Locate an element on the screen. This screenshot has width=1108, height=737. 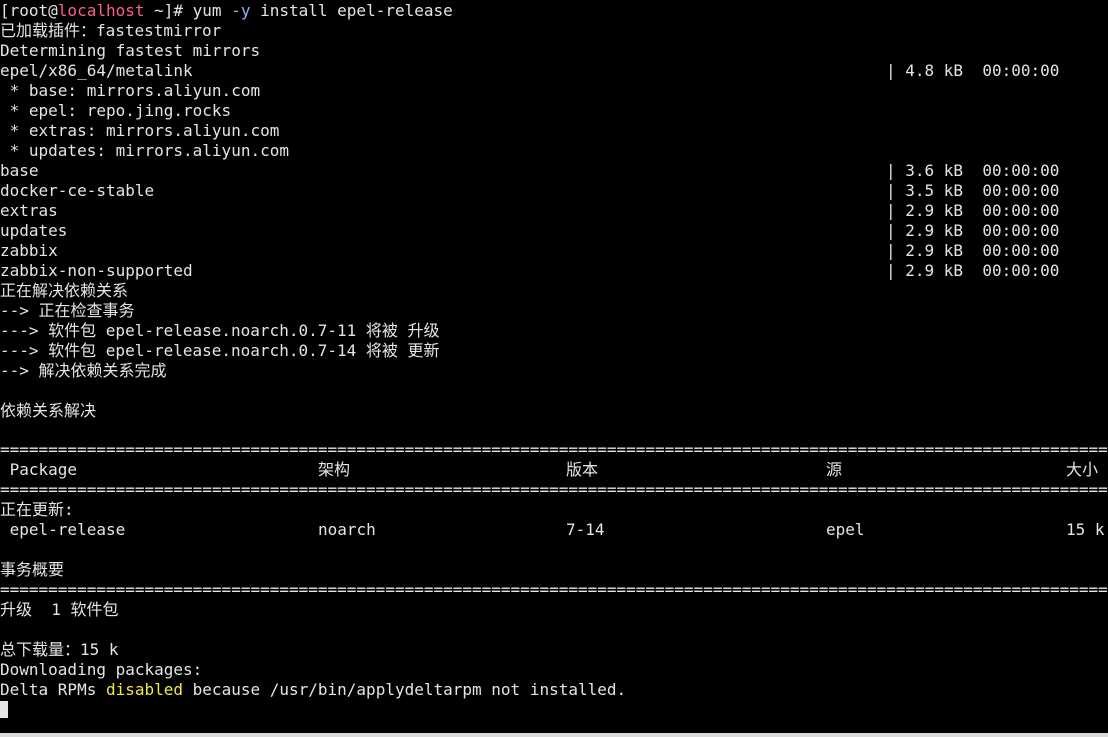
repo-name: zabbix-non-supported is located at coordinates (96, 270).